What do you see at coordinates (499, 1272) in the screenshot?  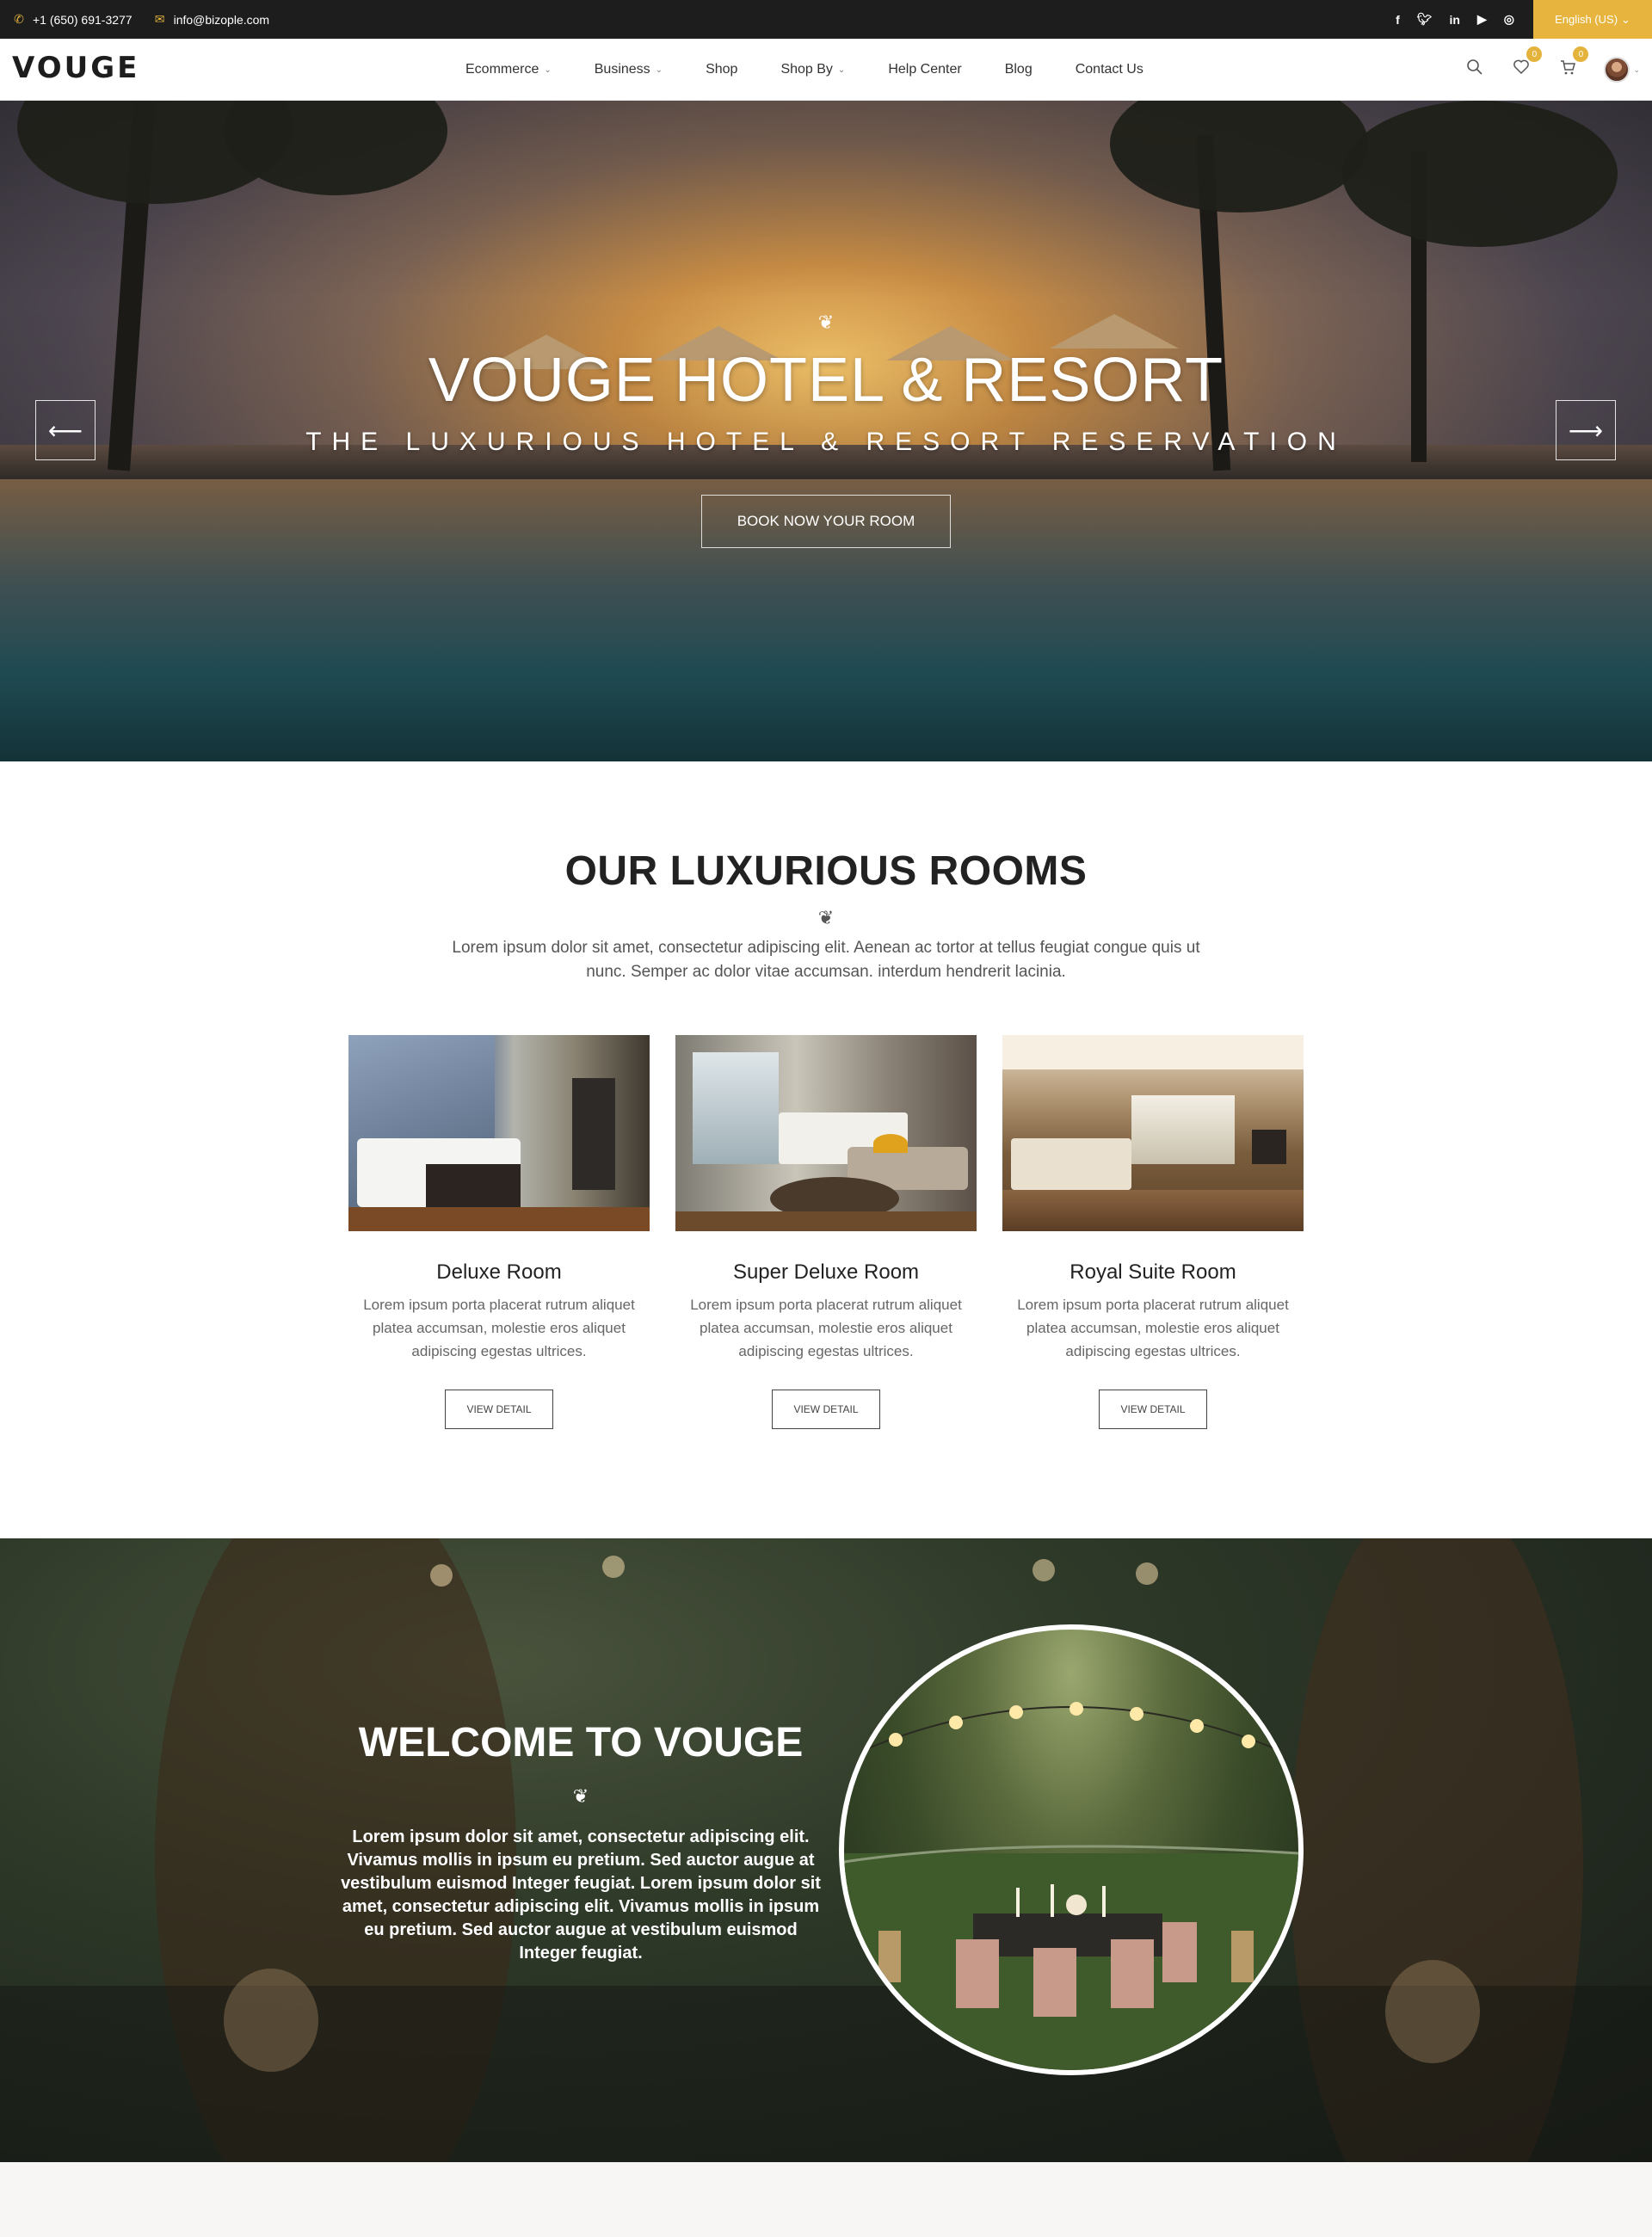 I see `room-name: Deluxe Room` at bounding box center [499, 1272].